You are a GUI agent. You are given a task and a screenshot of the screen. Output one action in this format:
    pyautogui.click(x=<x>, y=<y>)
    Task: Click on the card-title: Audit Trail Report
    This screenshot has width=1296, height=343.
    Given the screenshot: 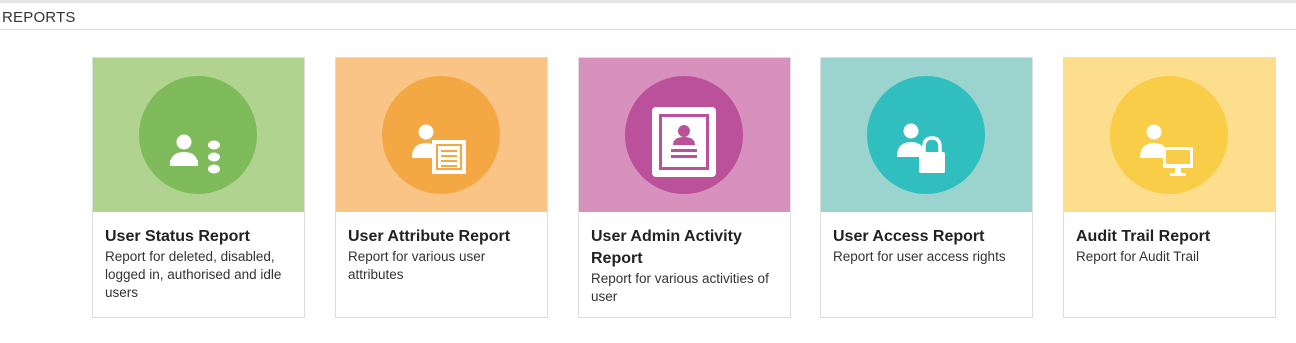 What is the action you would take?
    pyautogui.click(x=1143, y=236)
    